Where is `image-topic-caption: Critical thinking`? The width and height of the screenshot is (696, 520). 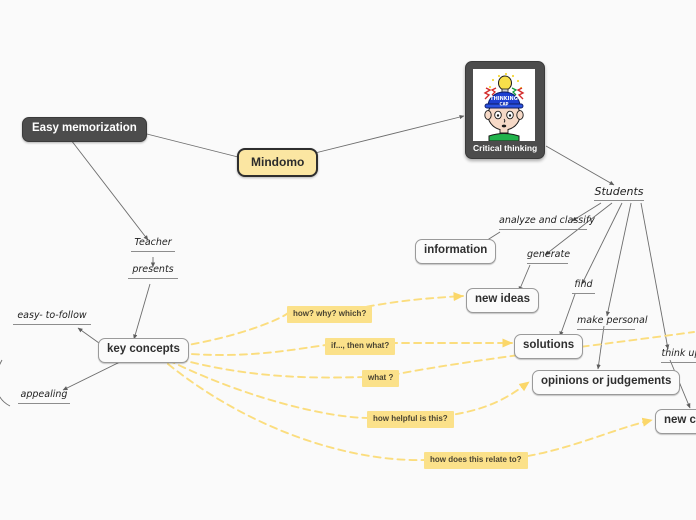 image-topic-caption: Critical thinking is located at coordinates (505, 148).